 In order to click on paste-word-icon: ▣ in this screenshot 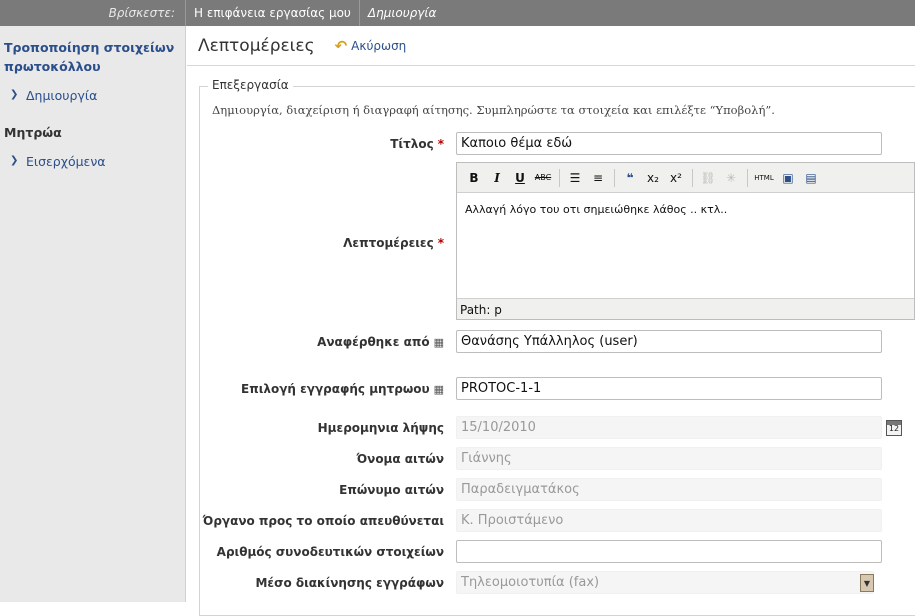, I will do `click(788, 178)`.